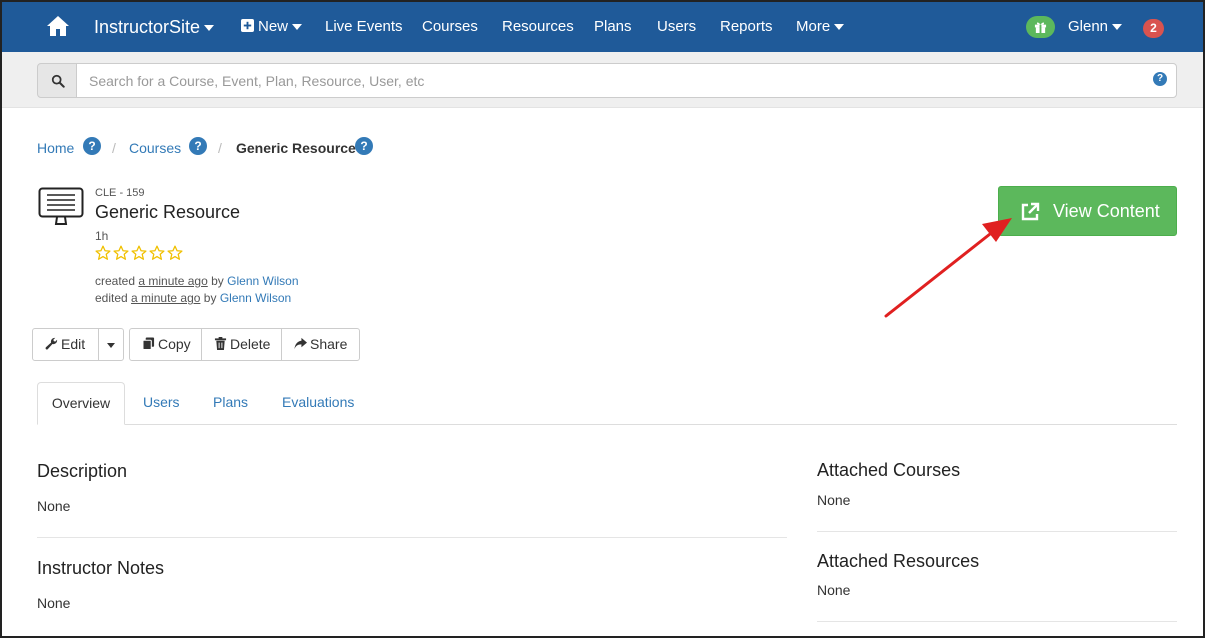 The width and height of the screenshot is (1205, 638). I want to click on more-menu: More, so click(820, 27).